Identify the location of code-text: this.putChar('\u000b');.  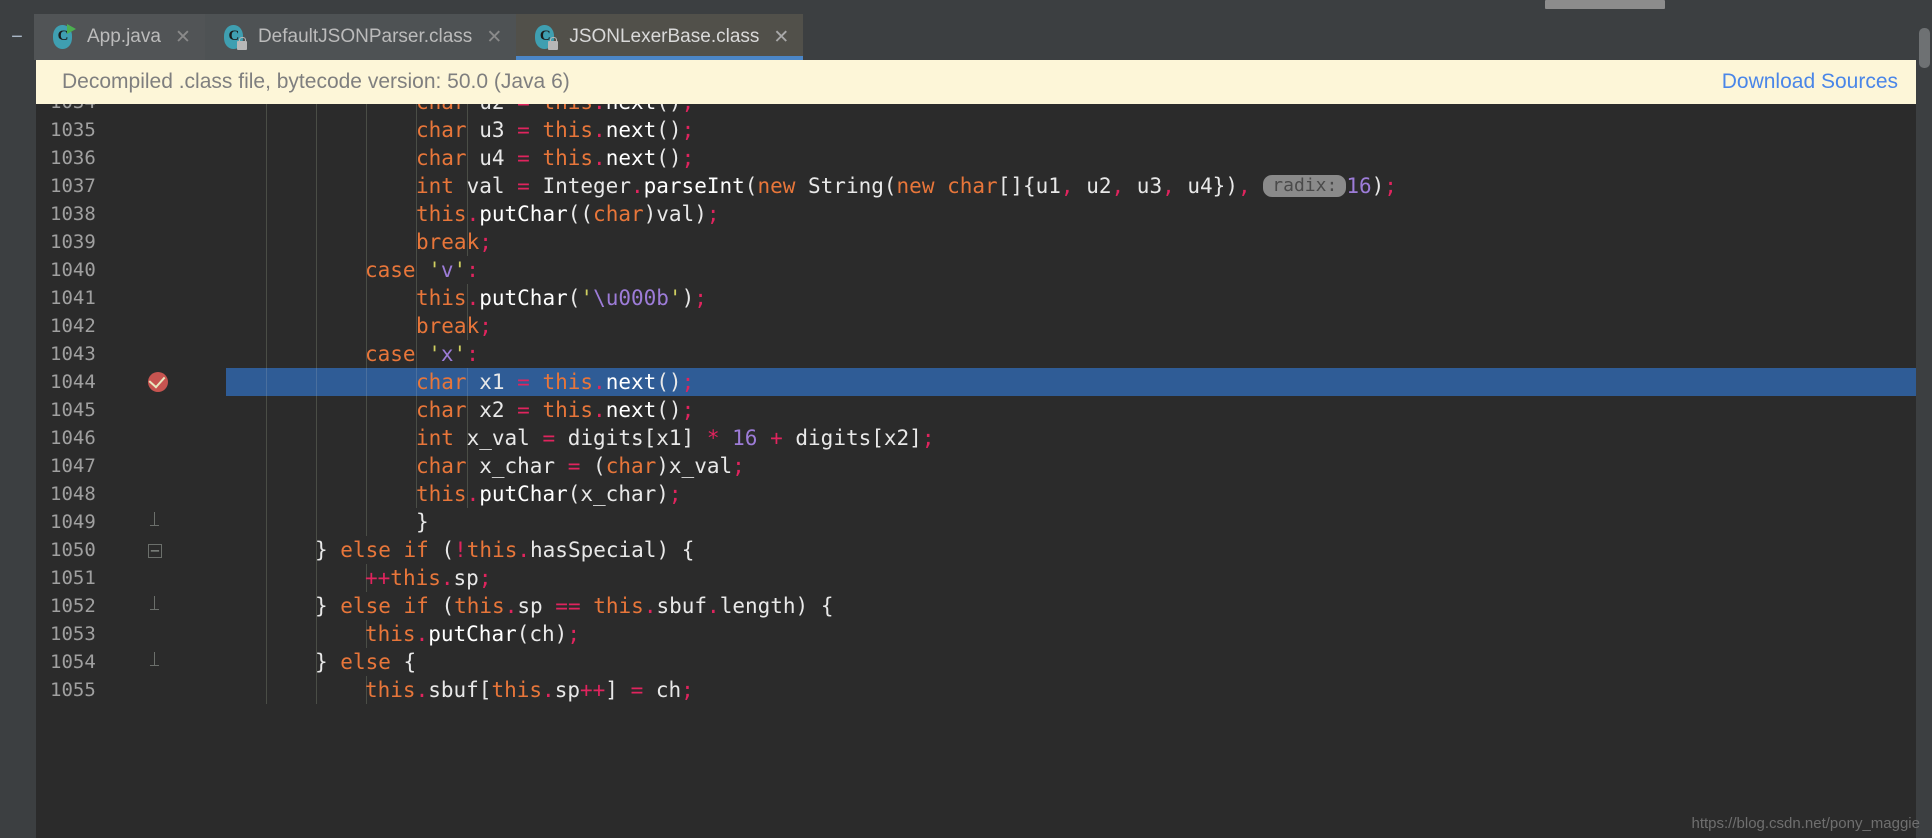
(561, 298).